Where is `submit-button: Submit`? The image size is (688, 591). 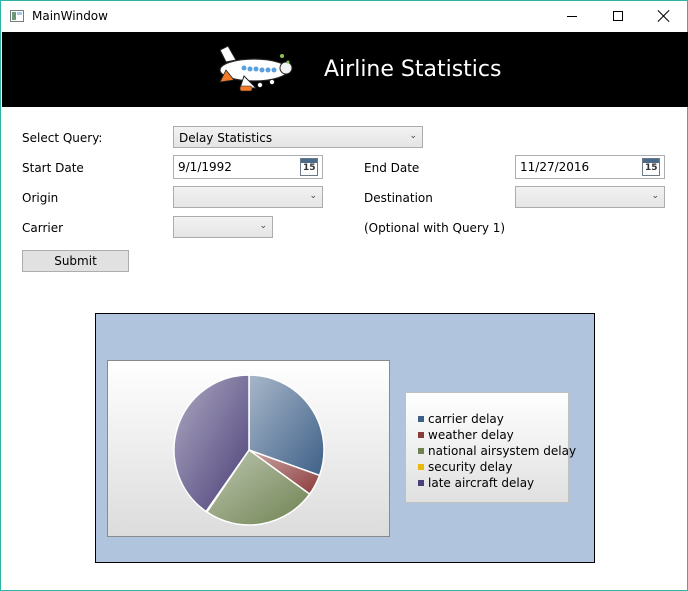
submit-button: Submit is located at coordinates (75, 261).